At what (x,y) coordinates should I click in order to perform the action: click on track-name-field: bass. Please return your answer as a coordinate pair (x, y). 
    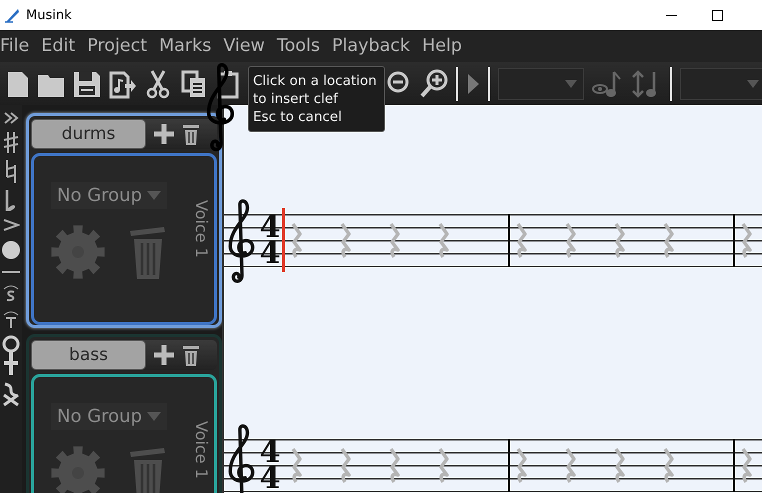
    Looking at the image, I should click on (88, 355).